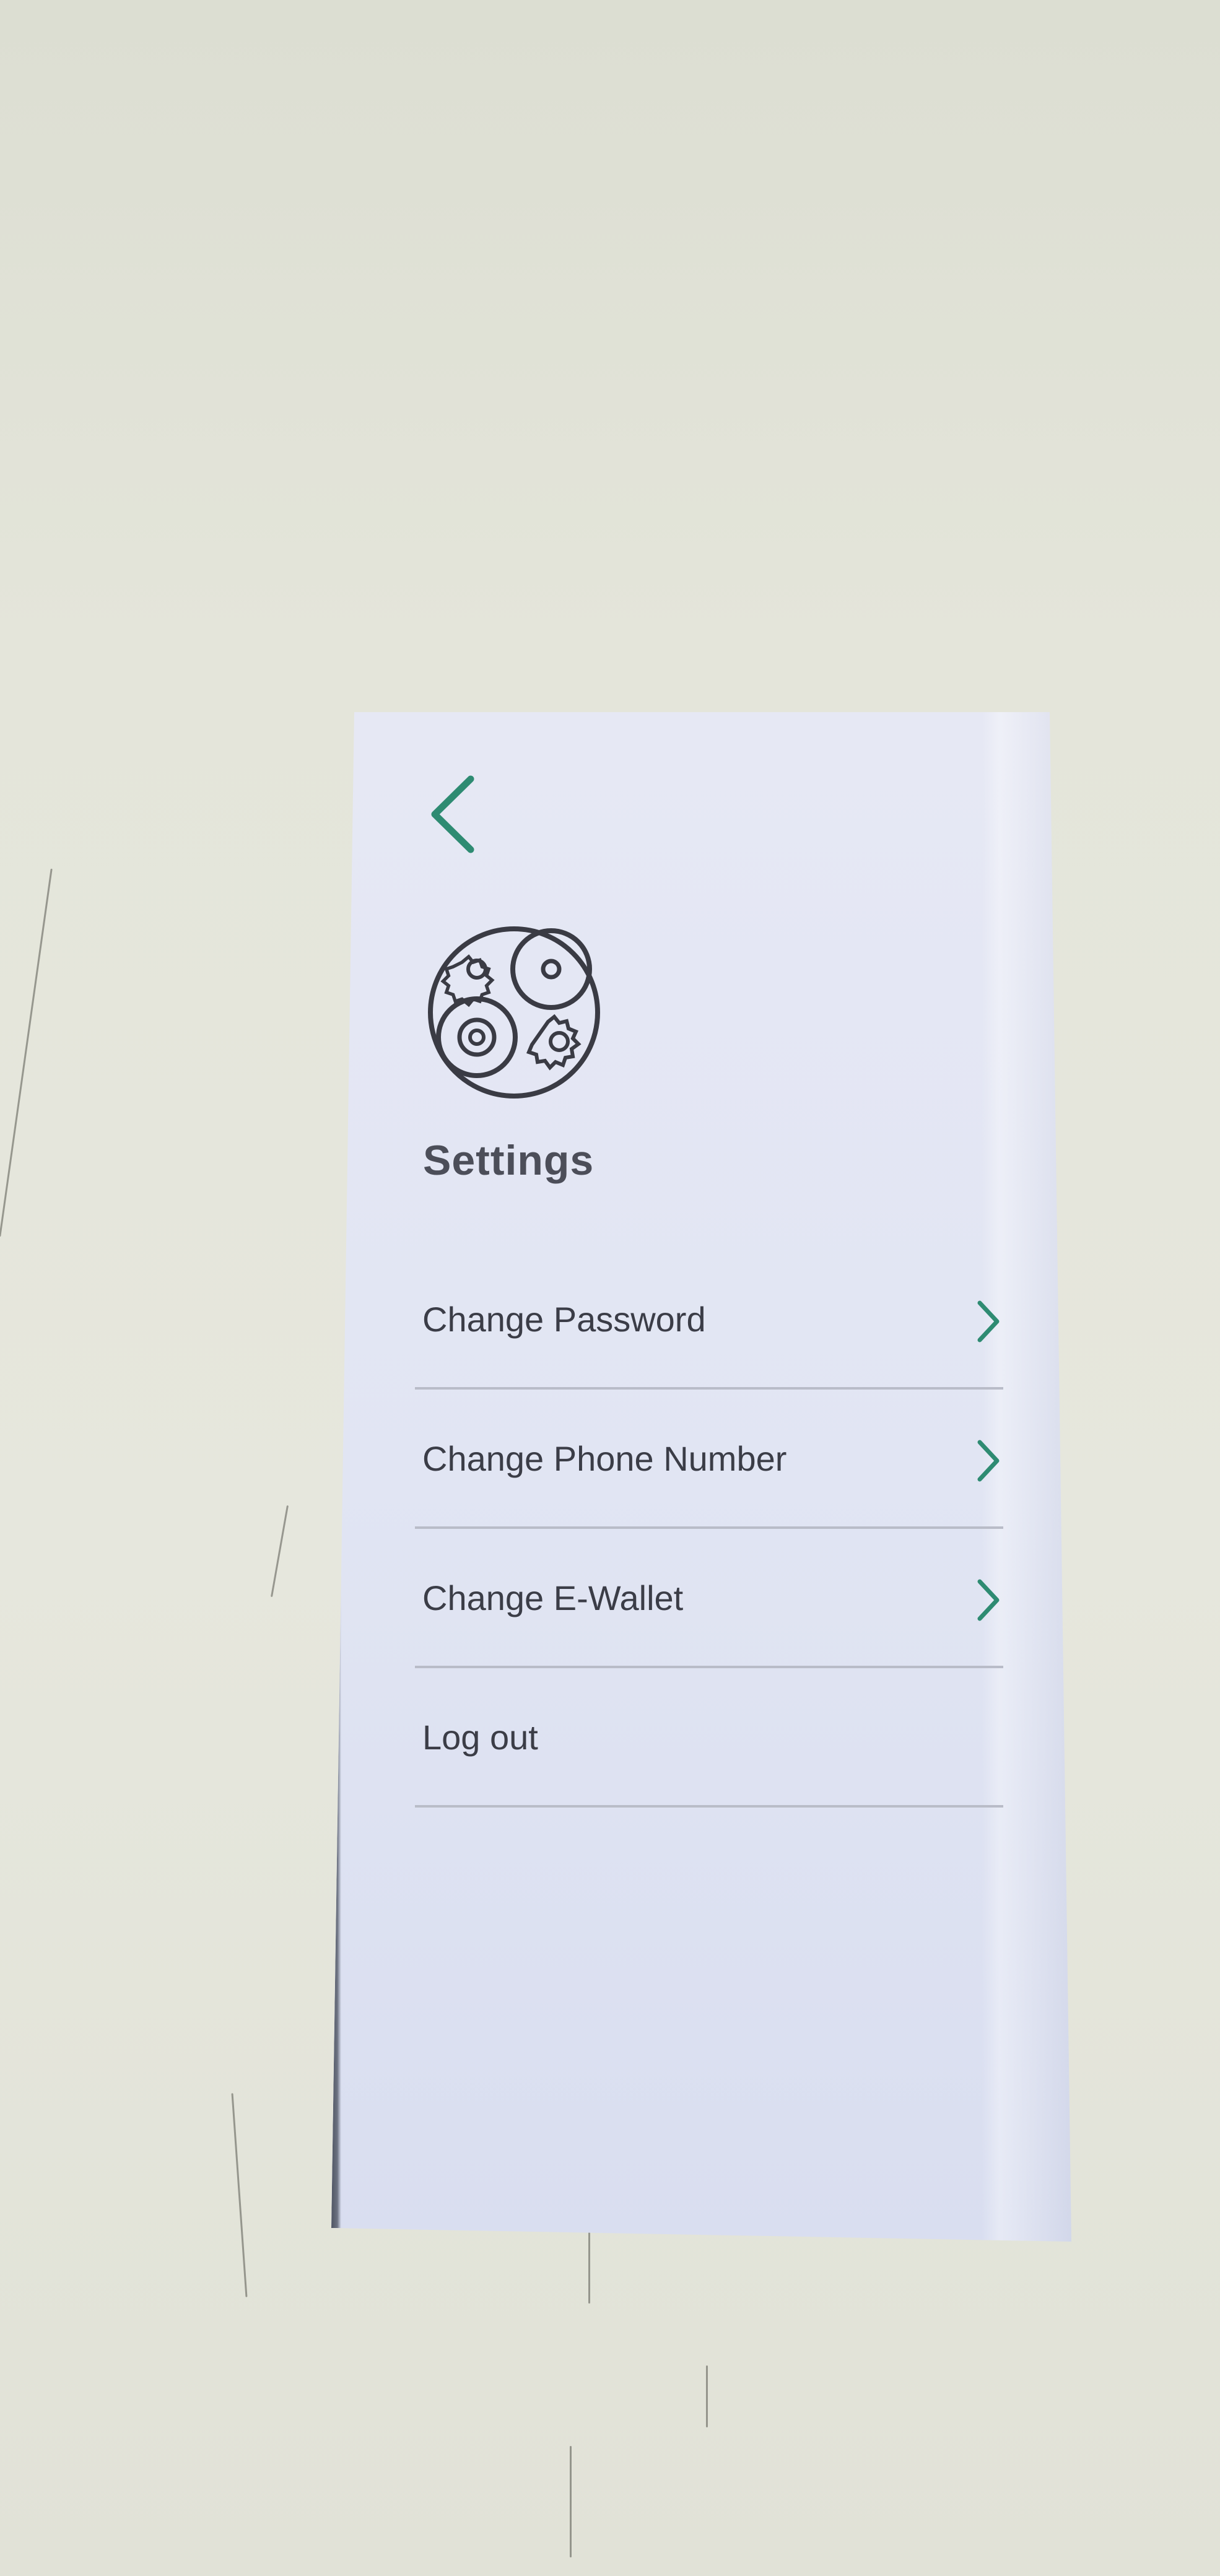 This screenshot has width=1220, height=2576. What do you see at coordinates (480, 1737) in the screenshot?
I see `menu-item-label: Log out` at bounding box center [480, 1737].